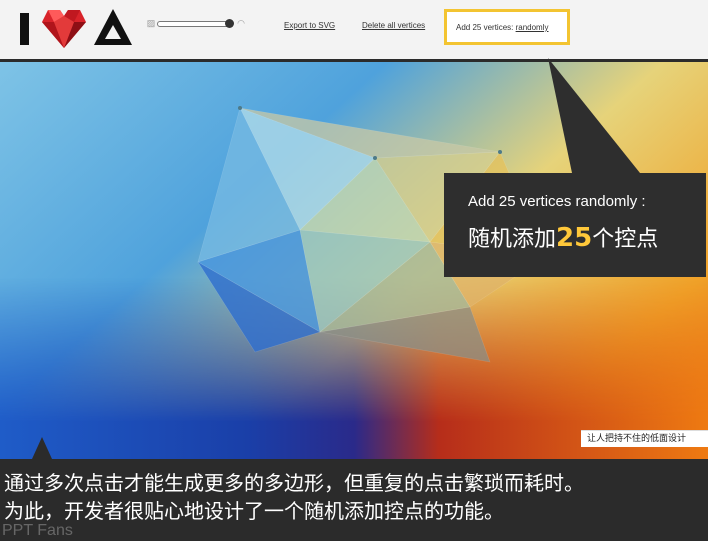 The image size is (708, 541). What do you see at coordinates (64, 29) in the screenshot?
I see `heart-gem-logo-icon` at bounding box center [64, 29].